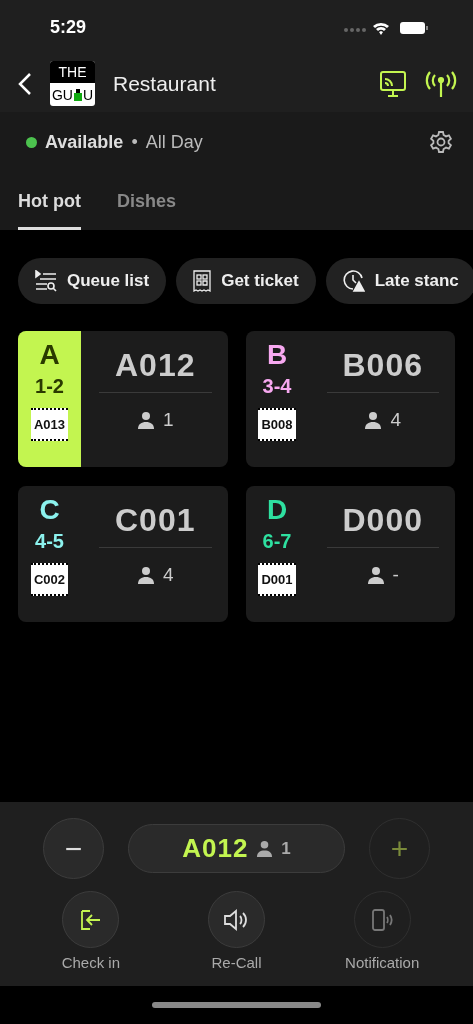 The height and width of the screenshot is (1024, 473). What do you see at coordinates (246, 281) in the screenshot?
I see `action-chip: Get ticket` at bounding box center [246, 281].